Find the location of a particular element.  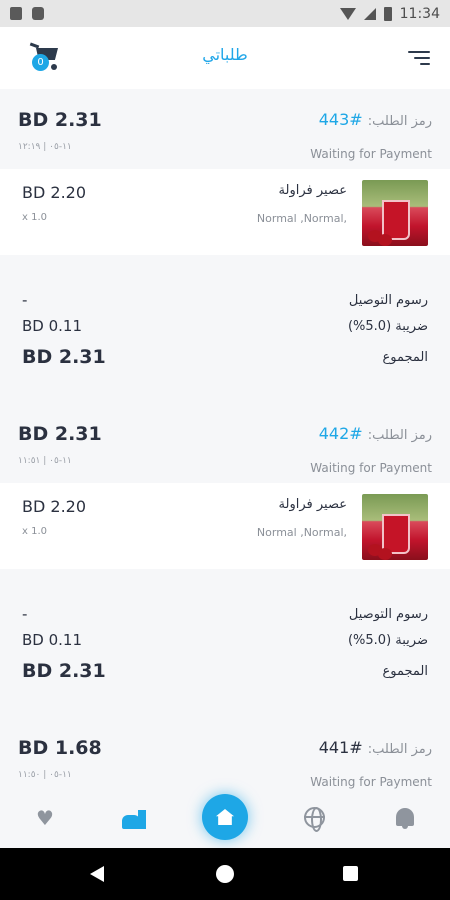

menu-icon is located at coordinates (419, 52).